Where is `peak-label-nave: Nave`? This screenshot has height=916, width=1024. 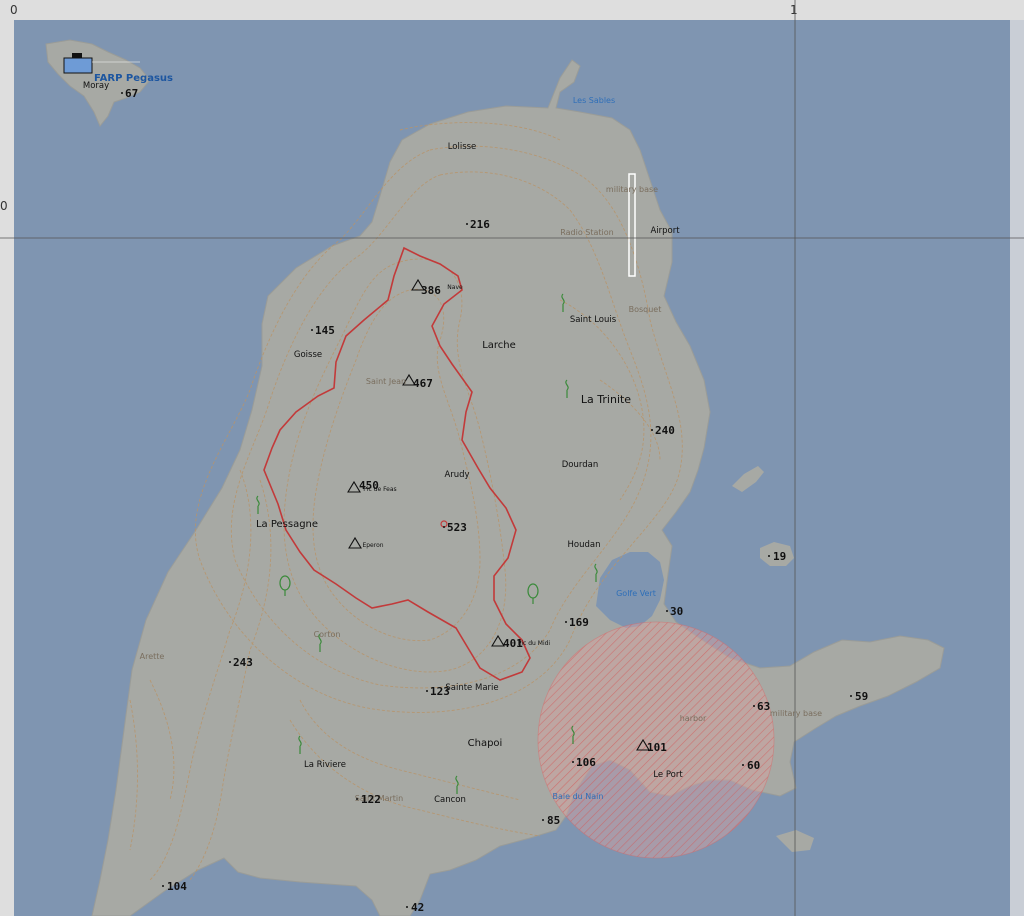
peak-label-nave: Nave is located at coordinates (455, 287).